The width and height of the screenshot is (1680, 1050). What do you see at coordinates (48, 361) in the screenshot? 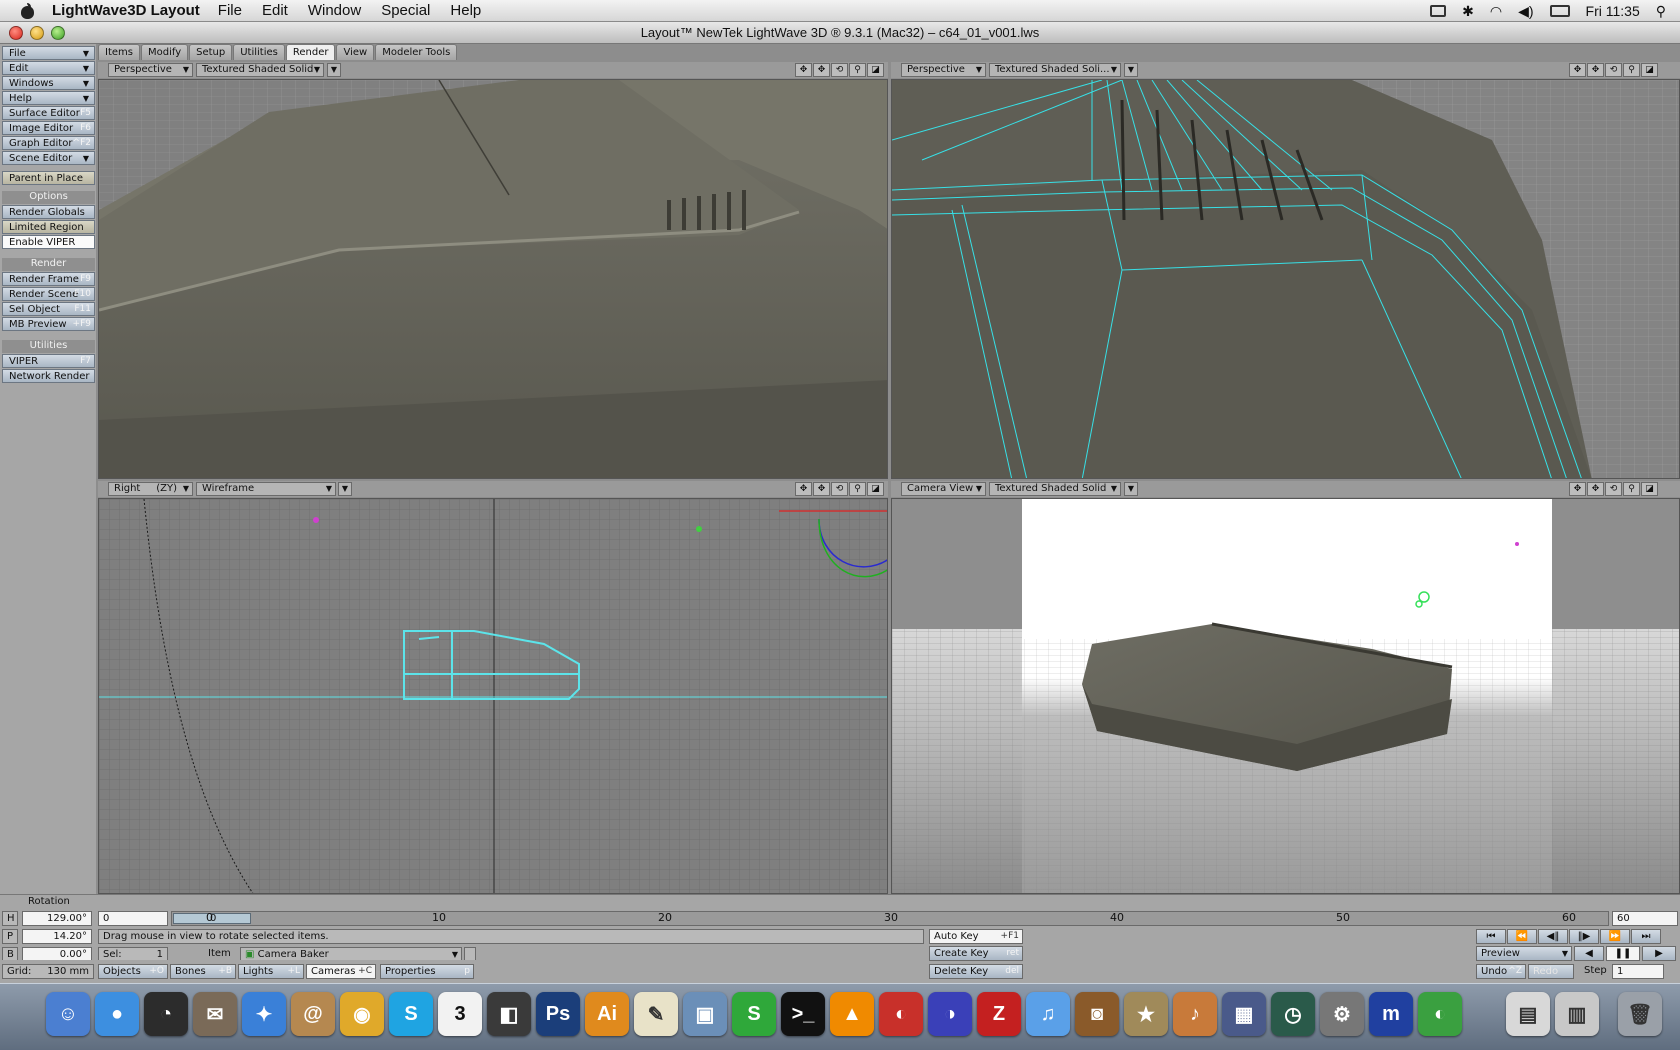
I see `viper-button: VIPER F7` at bounding box center [48, 361].